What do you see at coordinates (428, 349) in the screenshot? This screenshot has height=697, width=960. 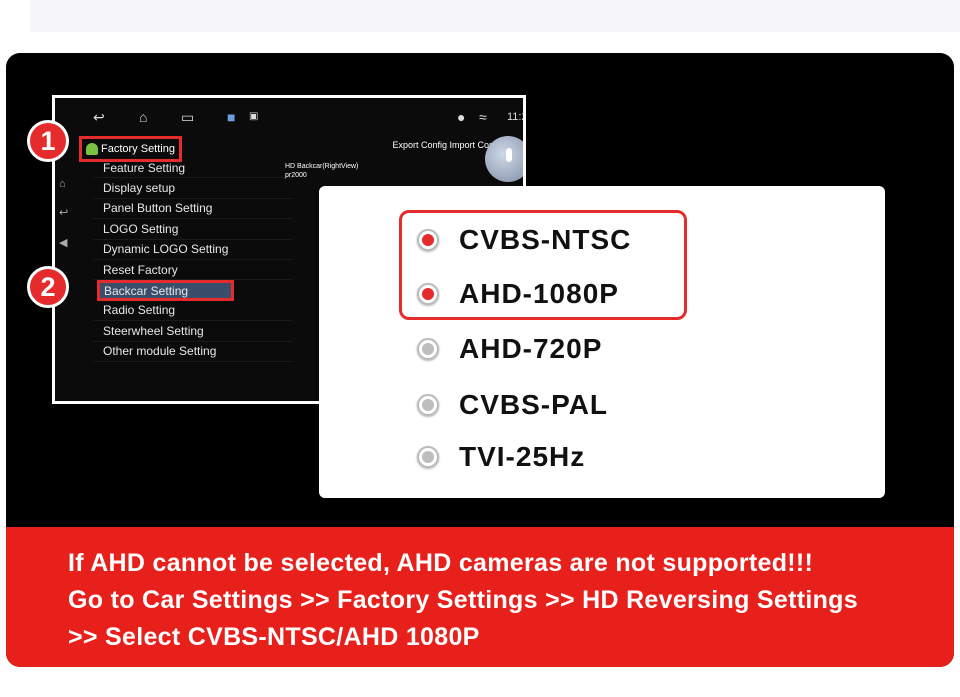 I see `radio-ahd-720p` at bounding box center [428, 349].